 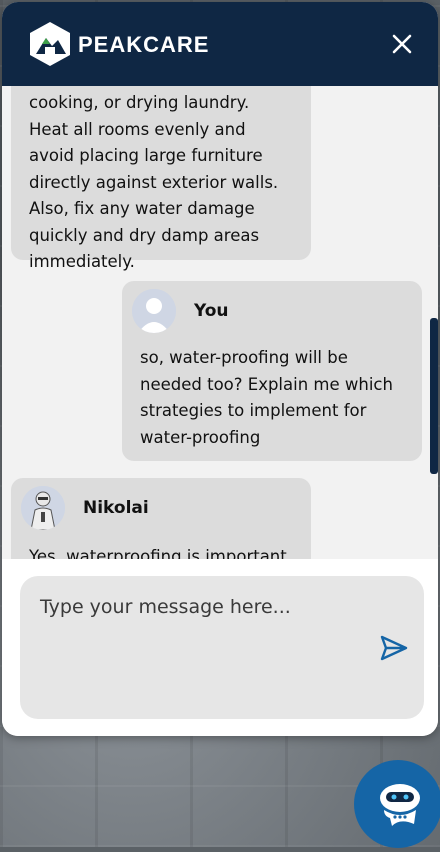 I want to click on chat-launcher-button, so click(x=397, y=804).